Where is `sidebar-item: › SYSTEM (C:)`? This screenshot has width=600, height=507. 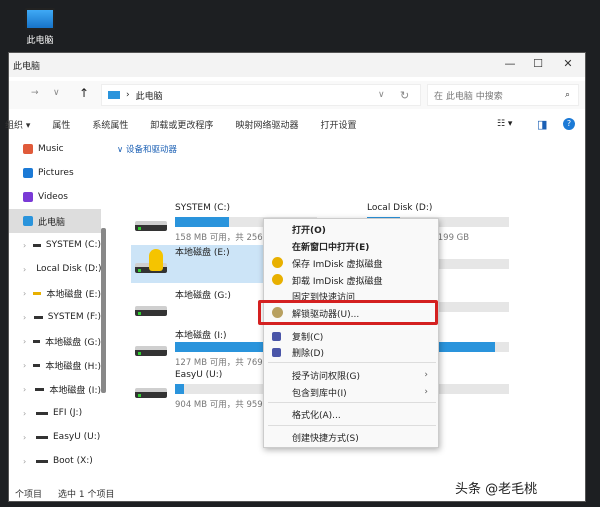
sidebar-item: › SYSTEM (C:) is located at coordinates (55, 245).